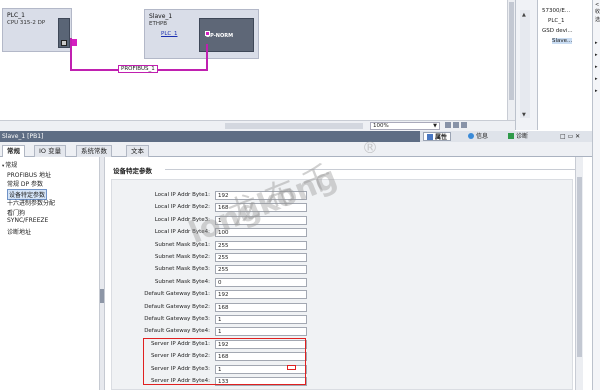 This screenshot has height=390, width=600. What do you see at coordinates (296, 150) in the screenshot?
I see `inspector-sub-tabs: 常规 IO 变量 系统常数 文本` at bounding box center [296, 150].